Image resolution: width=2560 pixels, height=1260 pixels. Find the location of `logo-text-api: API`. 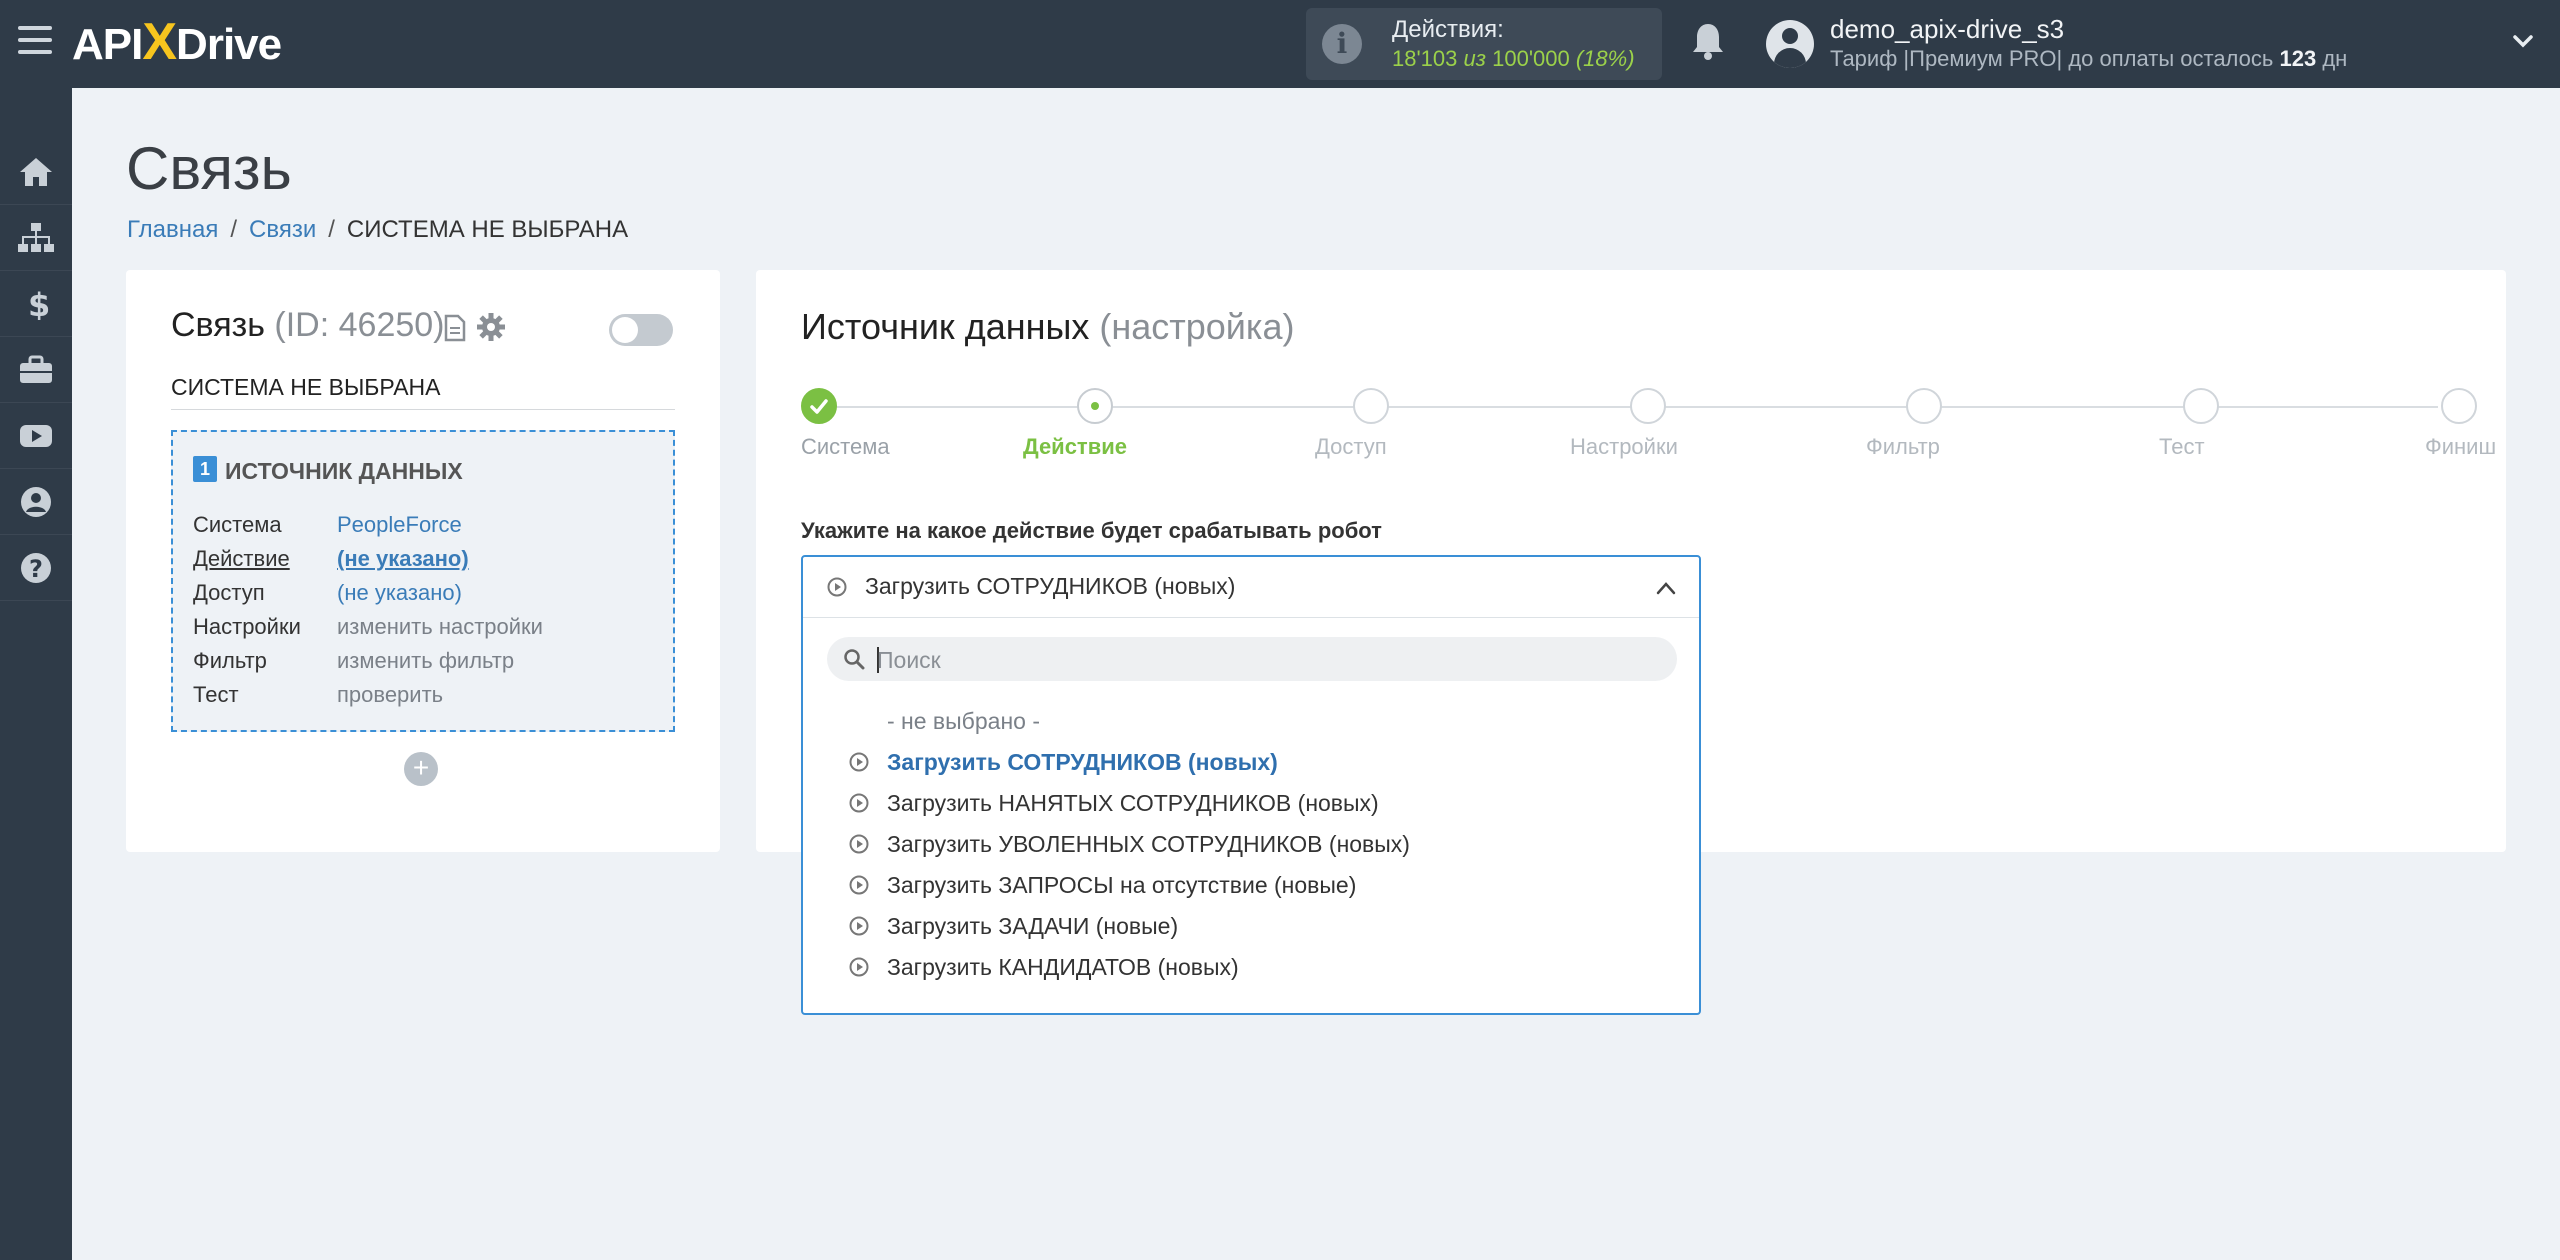

logo-text-api: API is located at coordinates (107, 44).